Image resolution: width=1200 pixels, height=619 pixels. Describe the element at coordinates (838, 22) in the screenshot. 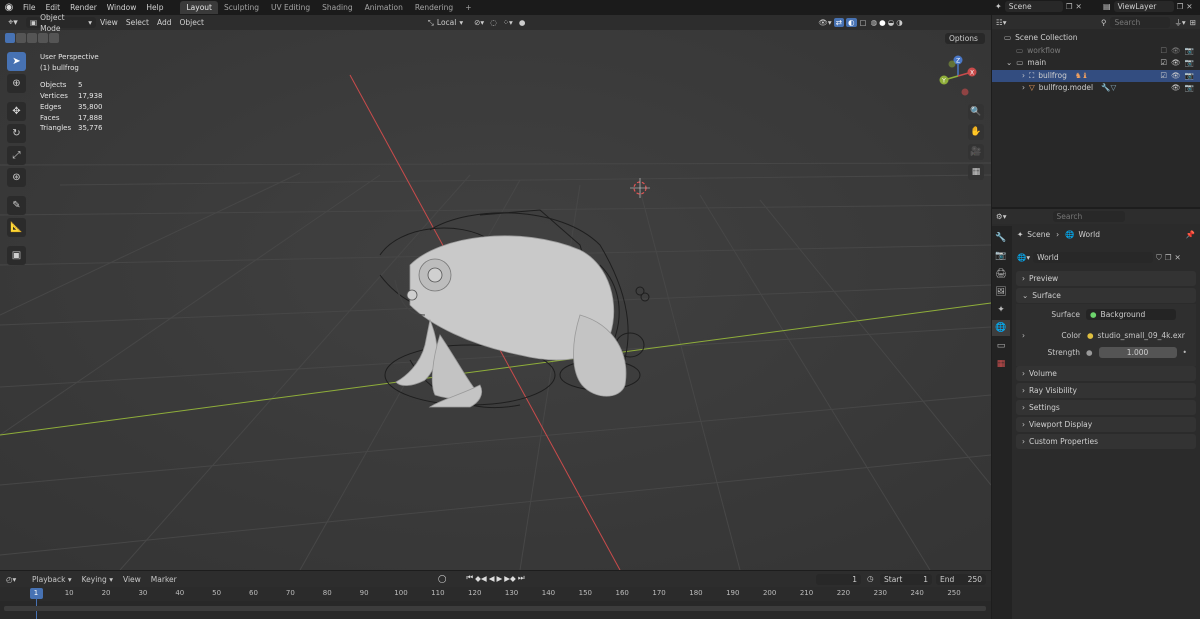

I see `gizmo-toggle-icon: ⇄` at that location.